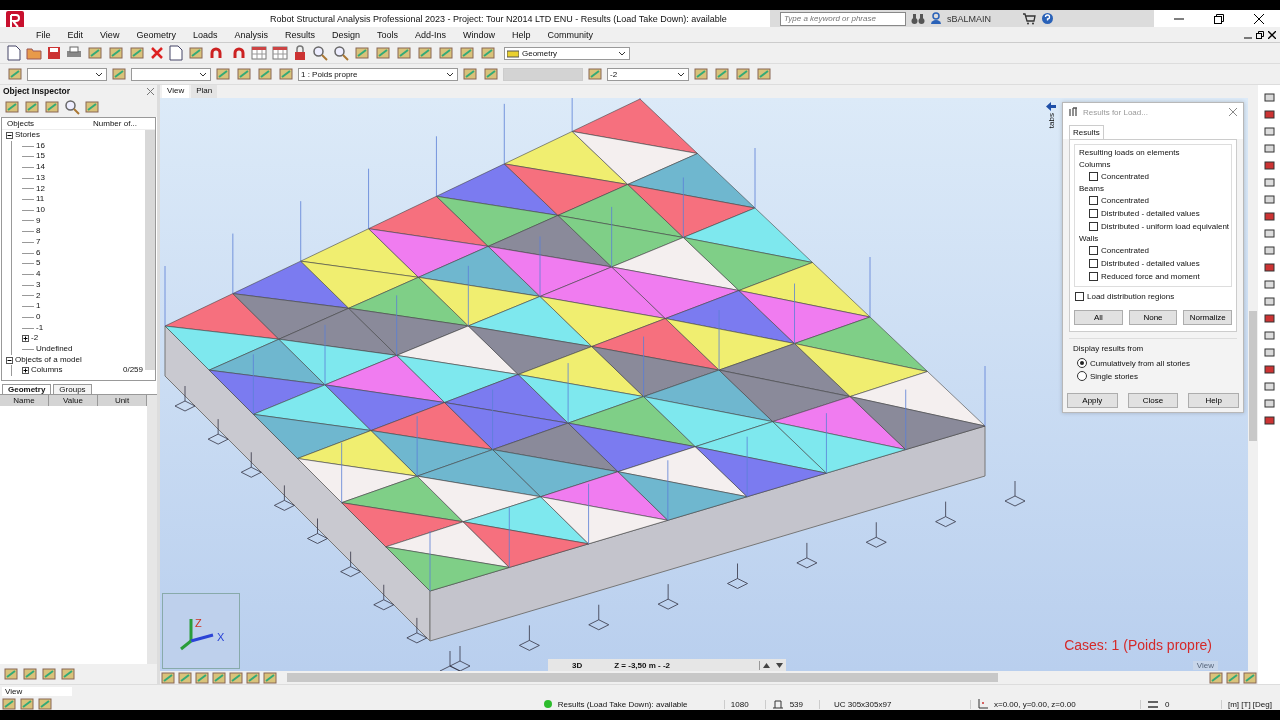  Describe the element at coordinates (54, 349) in the screenshot. I see `tree-item: Undefined` at that location.